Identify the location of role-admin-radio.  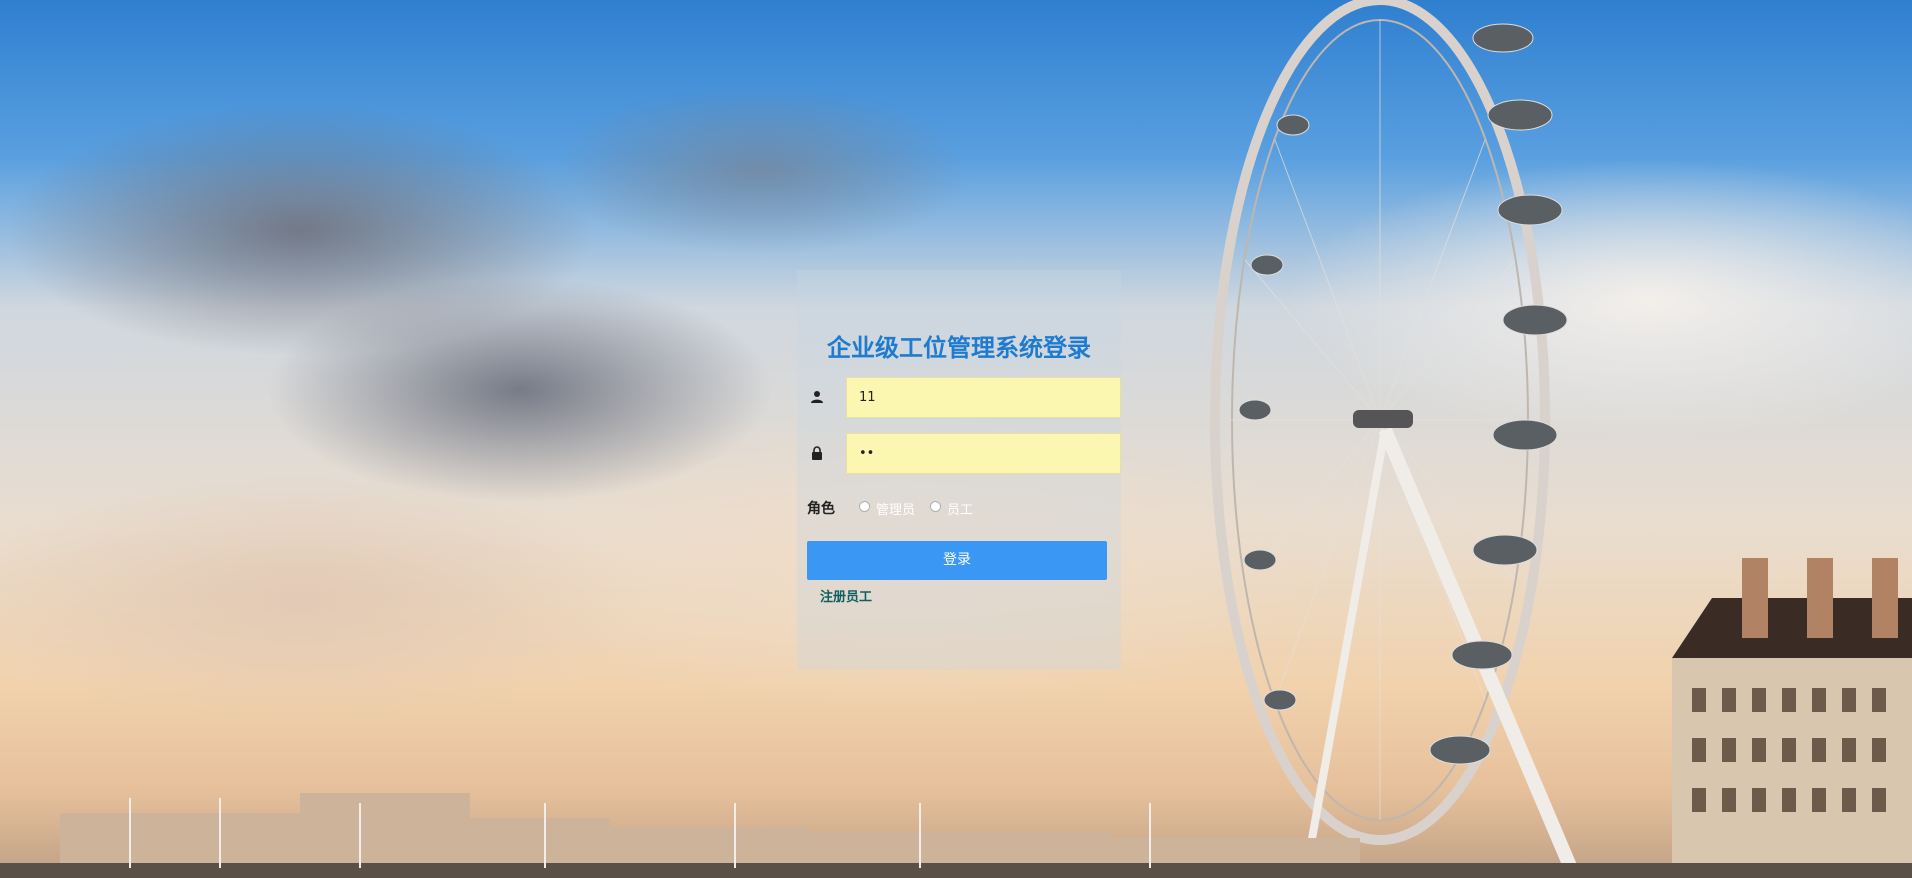
(864, 506).